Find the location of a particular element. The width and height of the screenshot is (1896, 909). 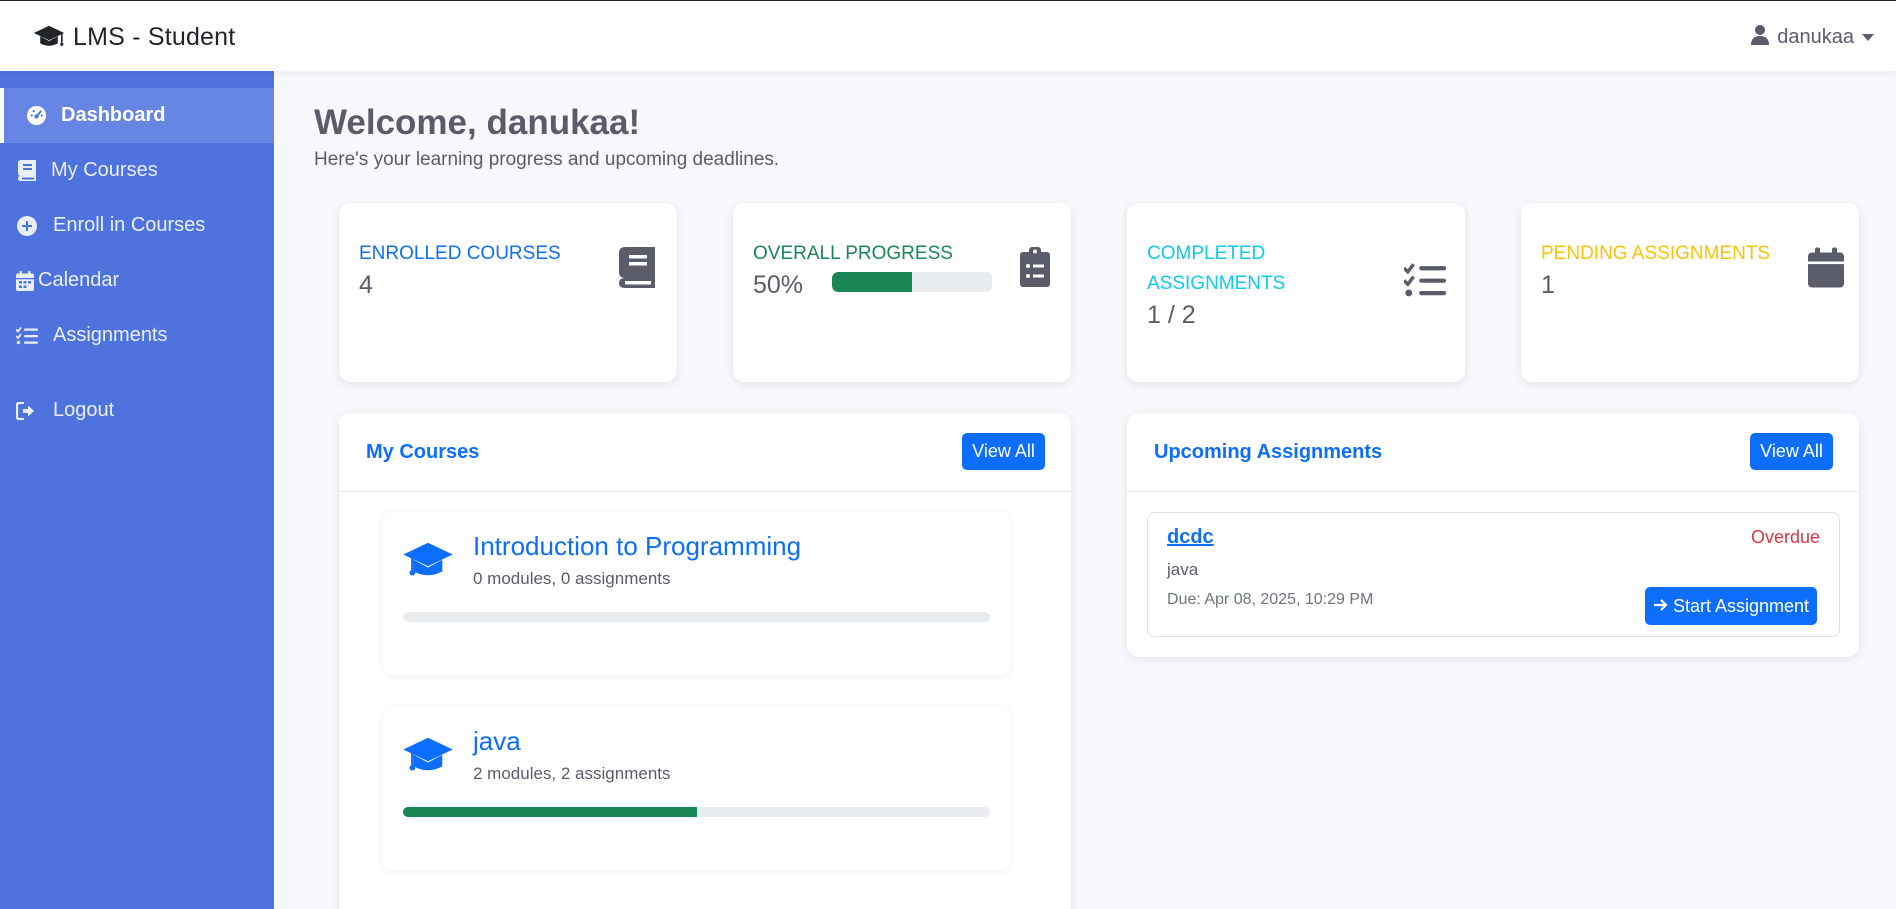

view-all-courses-button: View All is located at coordinates (1003, 451).